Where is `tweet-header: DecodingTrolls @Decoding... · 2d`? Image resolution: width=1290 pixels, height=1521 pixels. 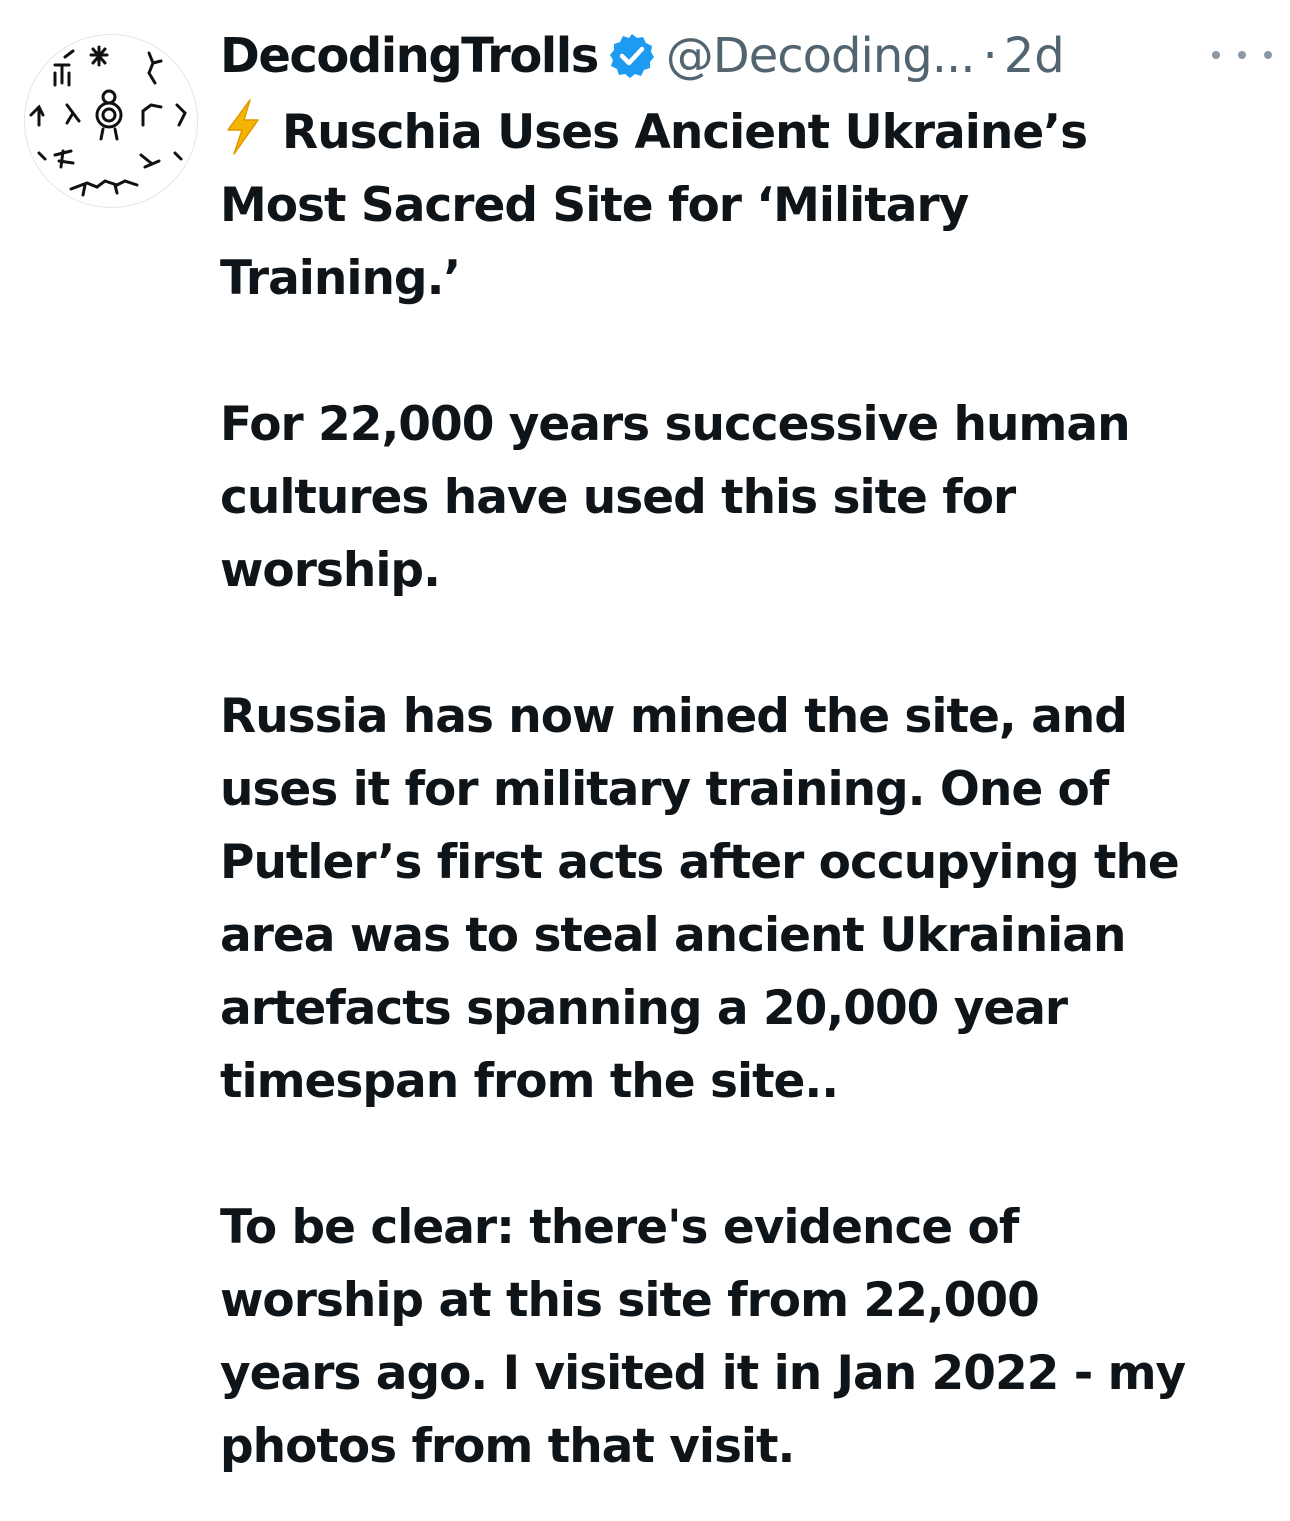 tweet-header: DecodingTrolls @Decoding... · 2d is located at coordinates (750, 56).